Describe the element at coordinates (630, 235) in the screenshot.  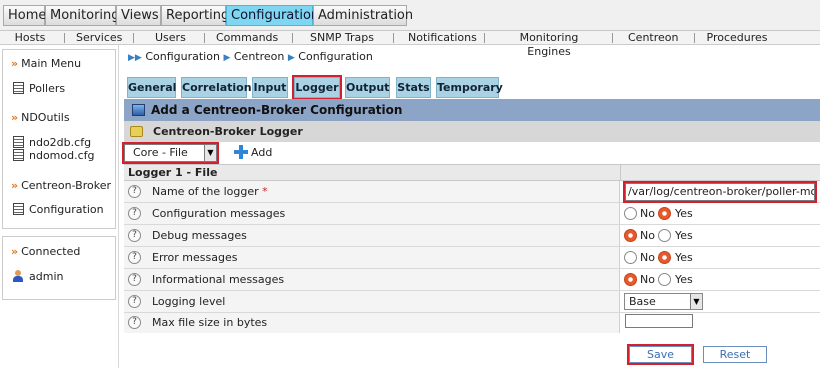
I see `debug-no-radio` at that location.